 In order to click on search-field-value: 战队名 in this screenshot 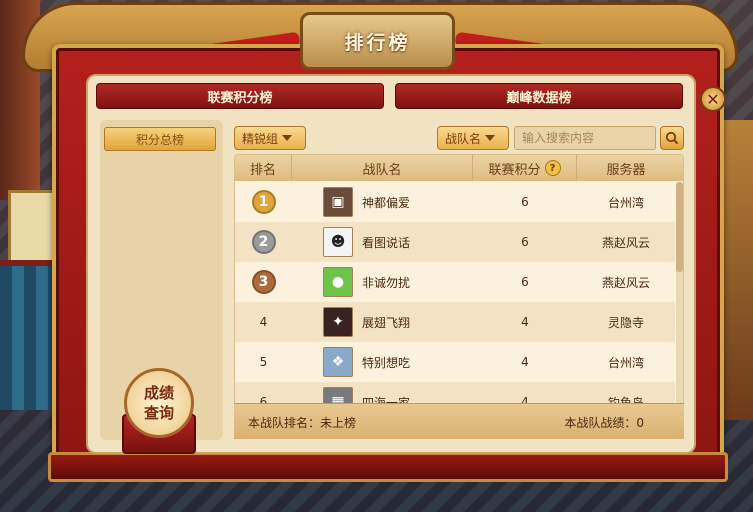, I will do `click(463, 138)`.